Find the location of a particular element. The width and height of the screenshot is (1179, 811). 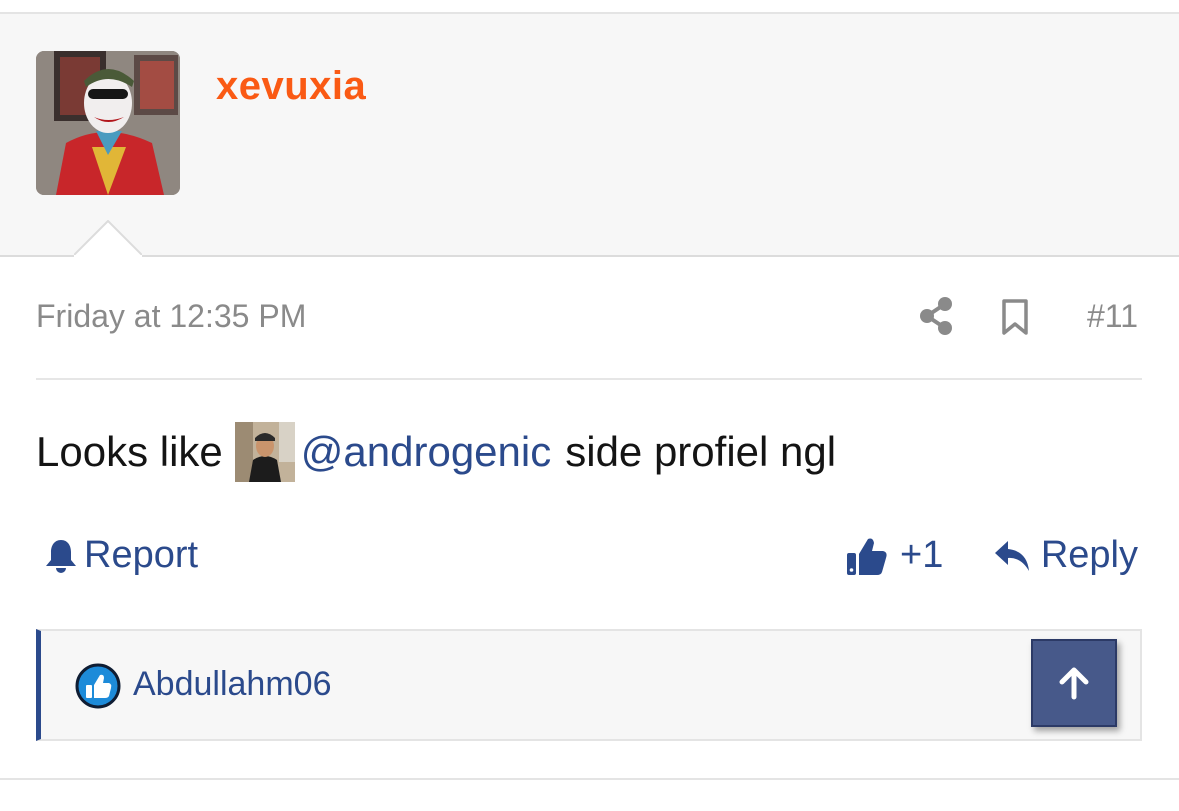

mention-link: @androgenic is located at coordinates (426, 452).